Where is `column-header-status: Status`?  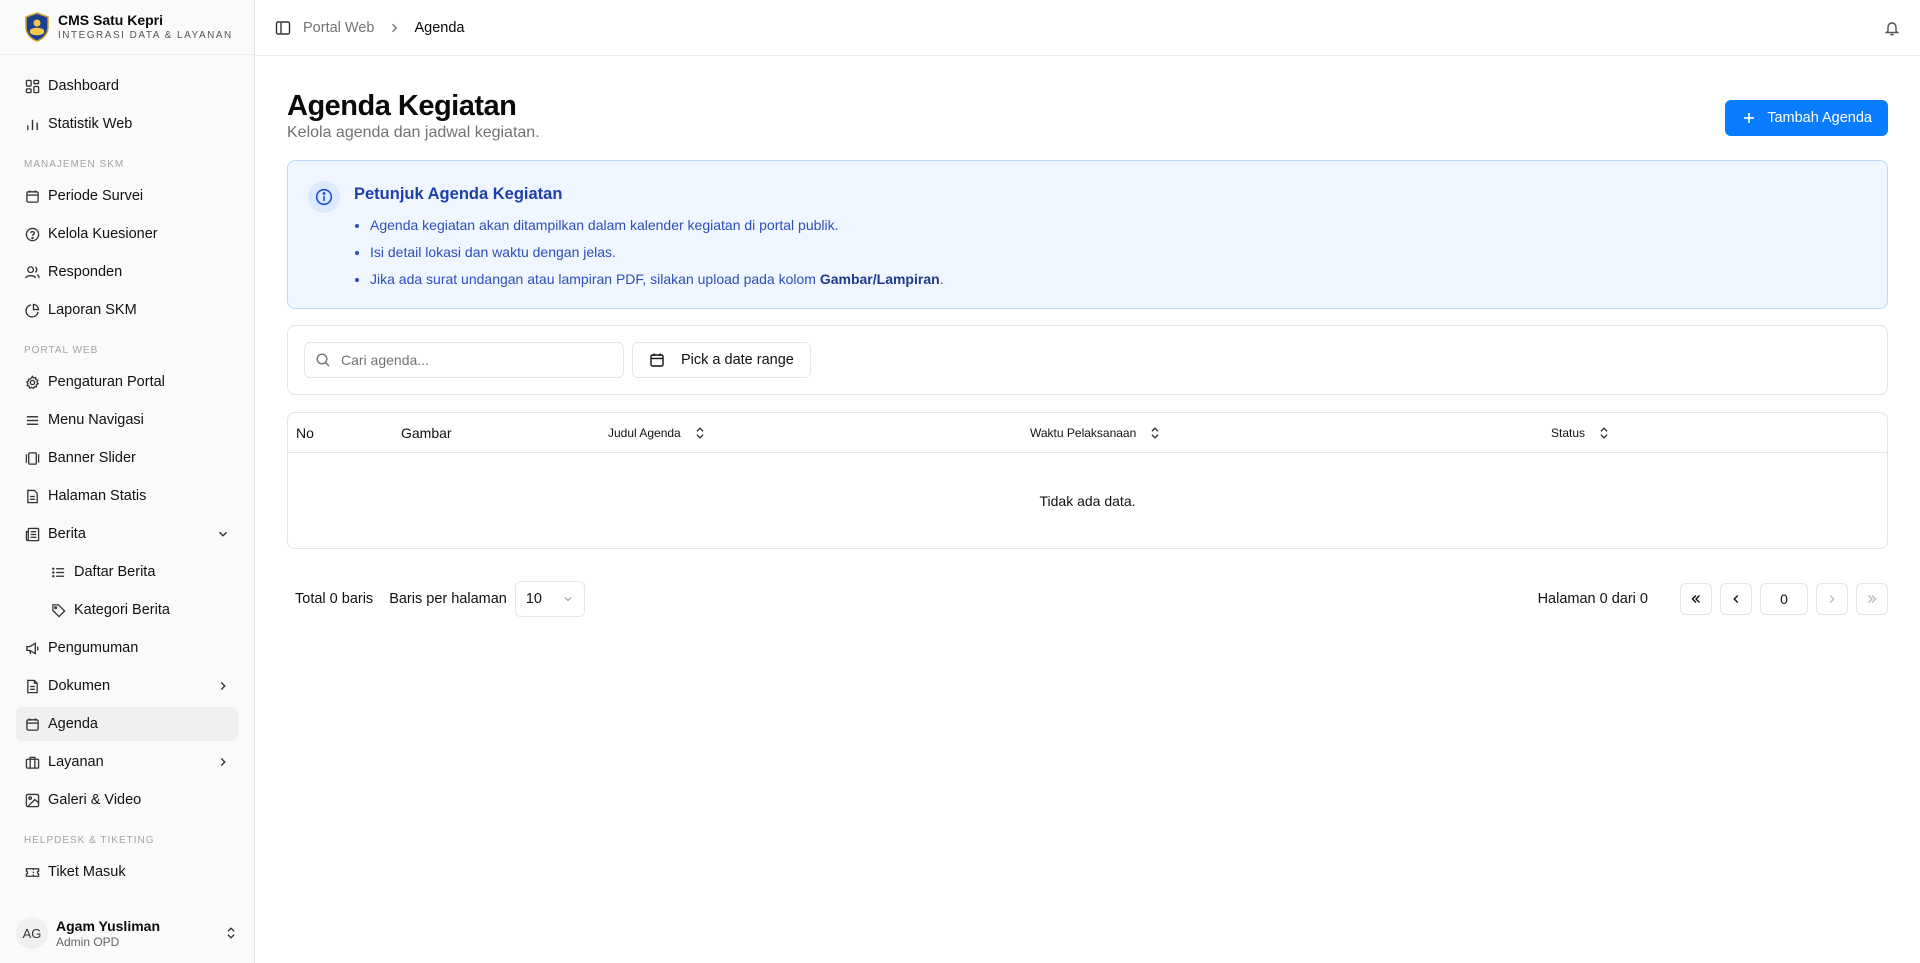
column-header-status: Status is located at coordinates (1577, 433).